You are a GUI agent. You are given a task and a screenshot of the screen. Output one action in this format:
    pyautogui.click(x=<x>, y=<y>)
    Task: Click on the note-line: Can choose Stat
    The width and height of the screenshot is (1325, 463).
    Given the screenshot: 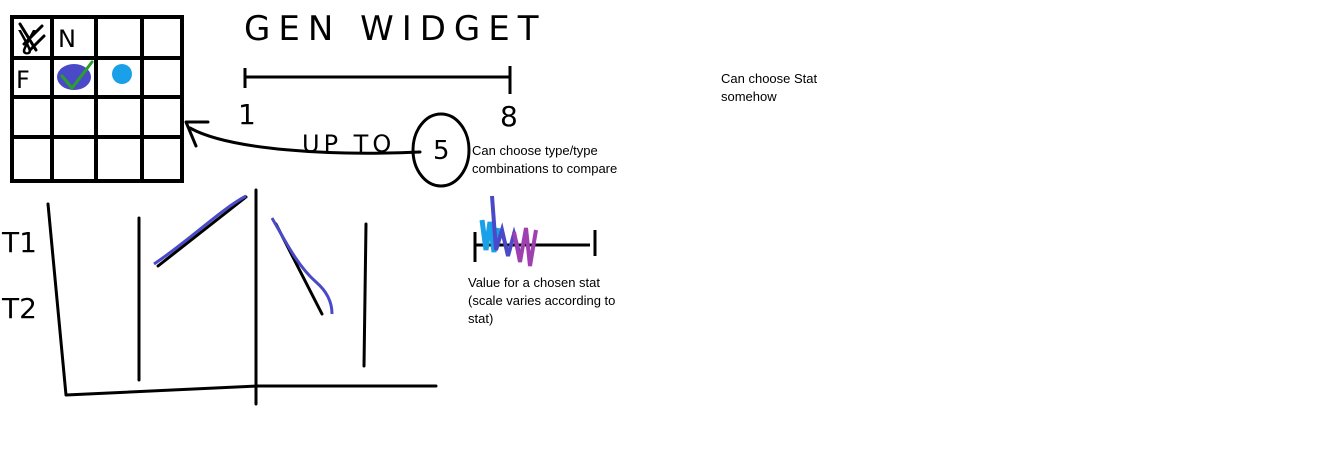 What is the action you would take?
    pyautogui.click(x=769, y=78)
    